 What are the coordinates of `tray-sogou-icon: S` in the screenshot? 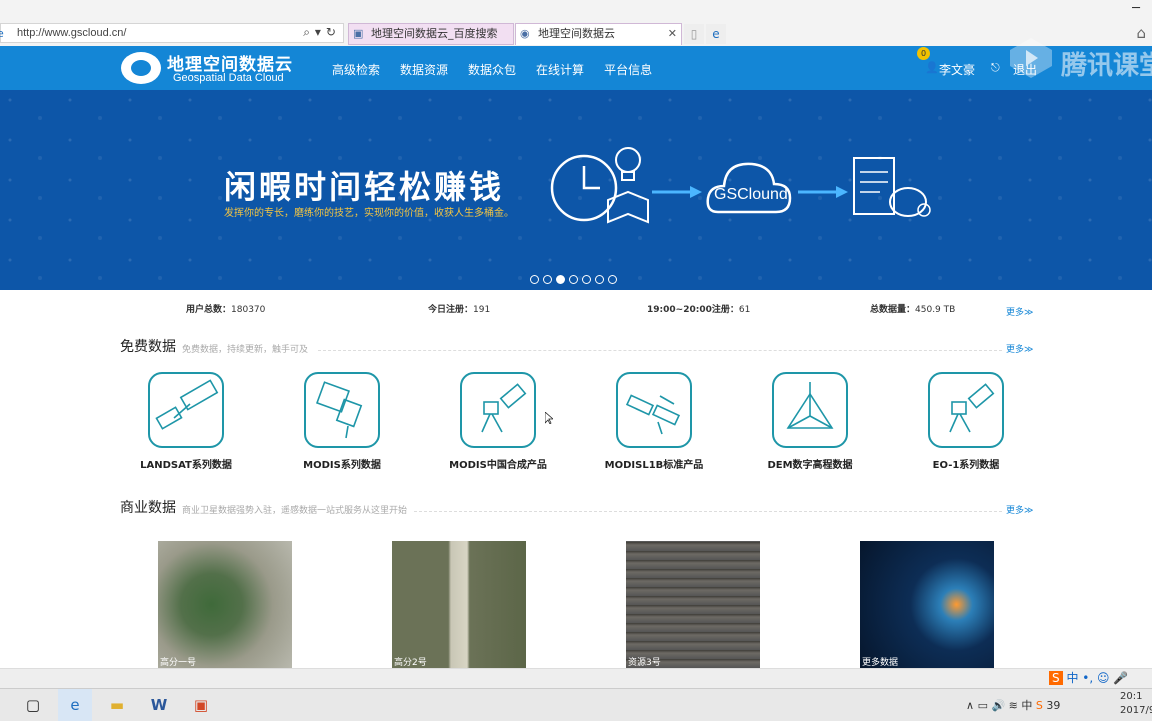 It's located at (1039, 705).